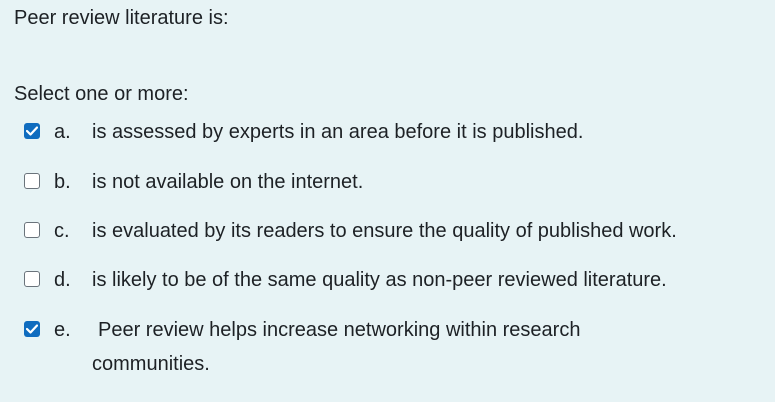 The image size is (775, 402). I want to click on option-b-letter: b., so click(62, 182).